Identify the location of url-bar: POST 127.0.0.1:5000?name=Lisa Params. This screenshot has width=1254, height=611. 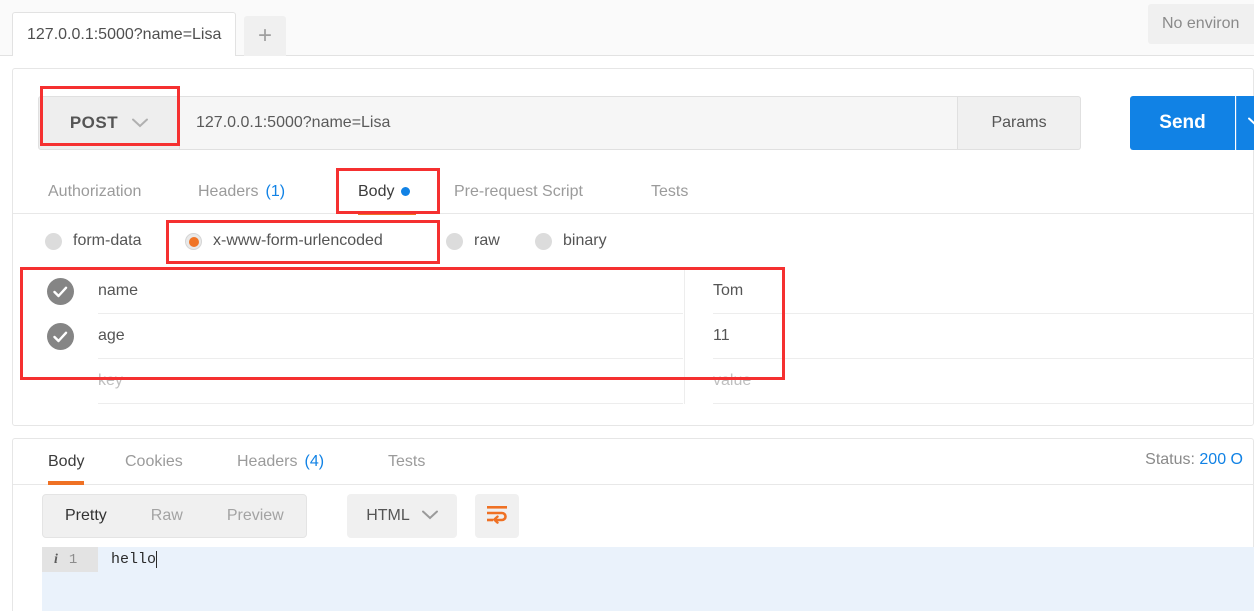
(559, 123).